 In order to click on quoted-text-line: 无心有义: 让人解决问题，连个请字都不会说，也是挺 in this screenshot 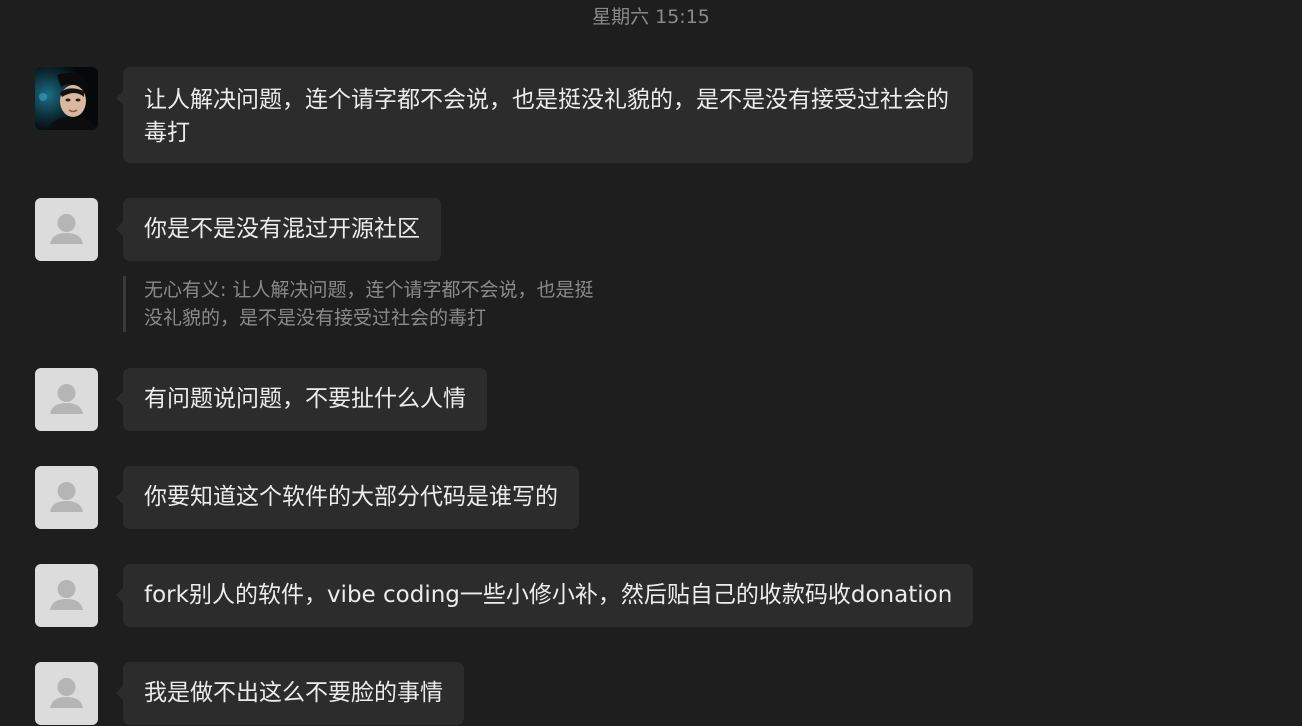, I will do `click(369, 290)`.